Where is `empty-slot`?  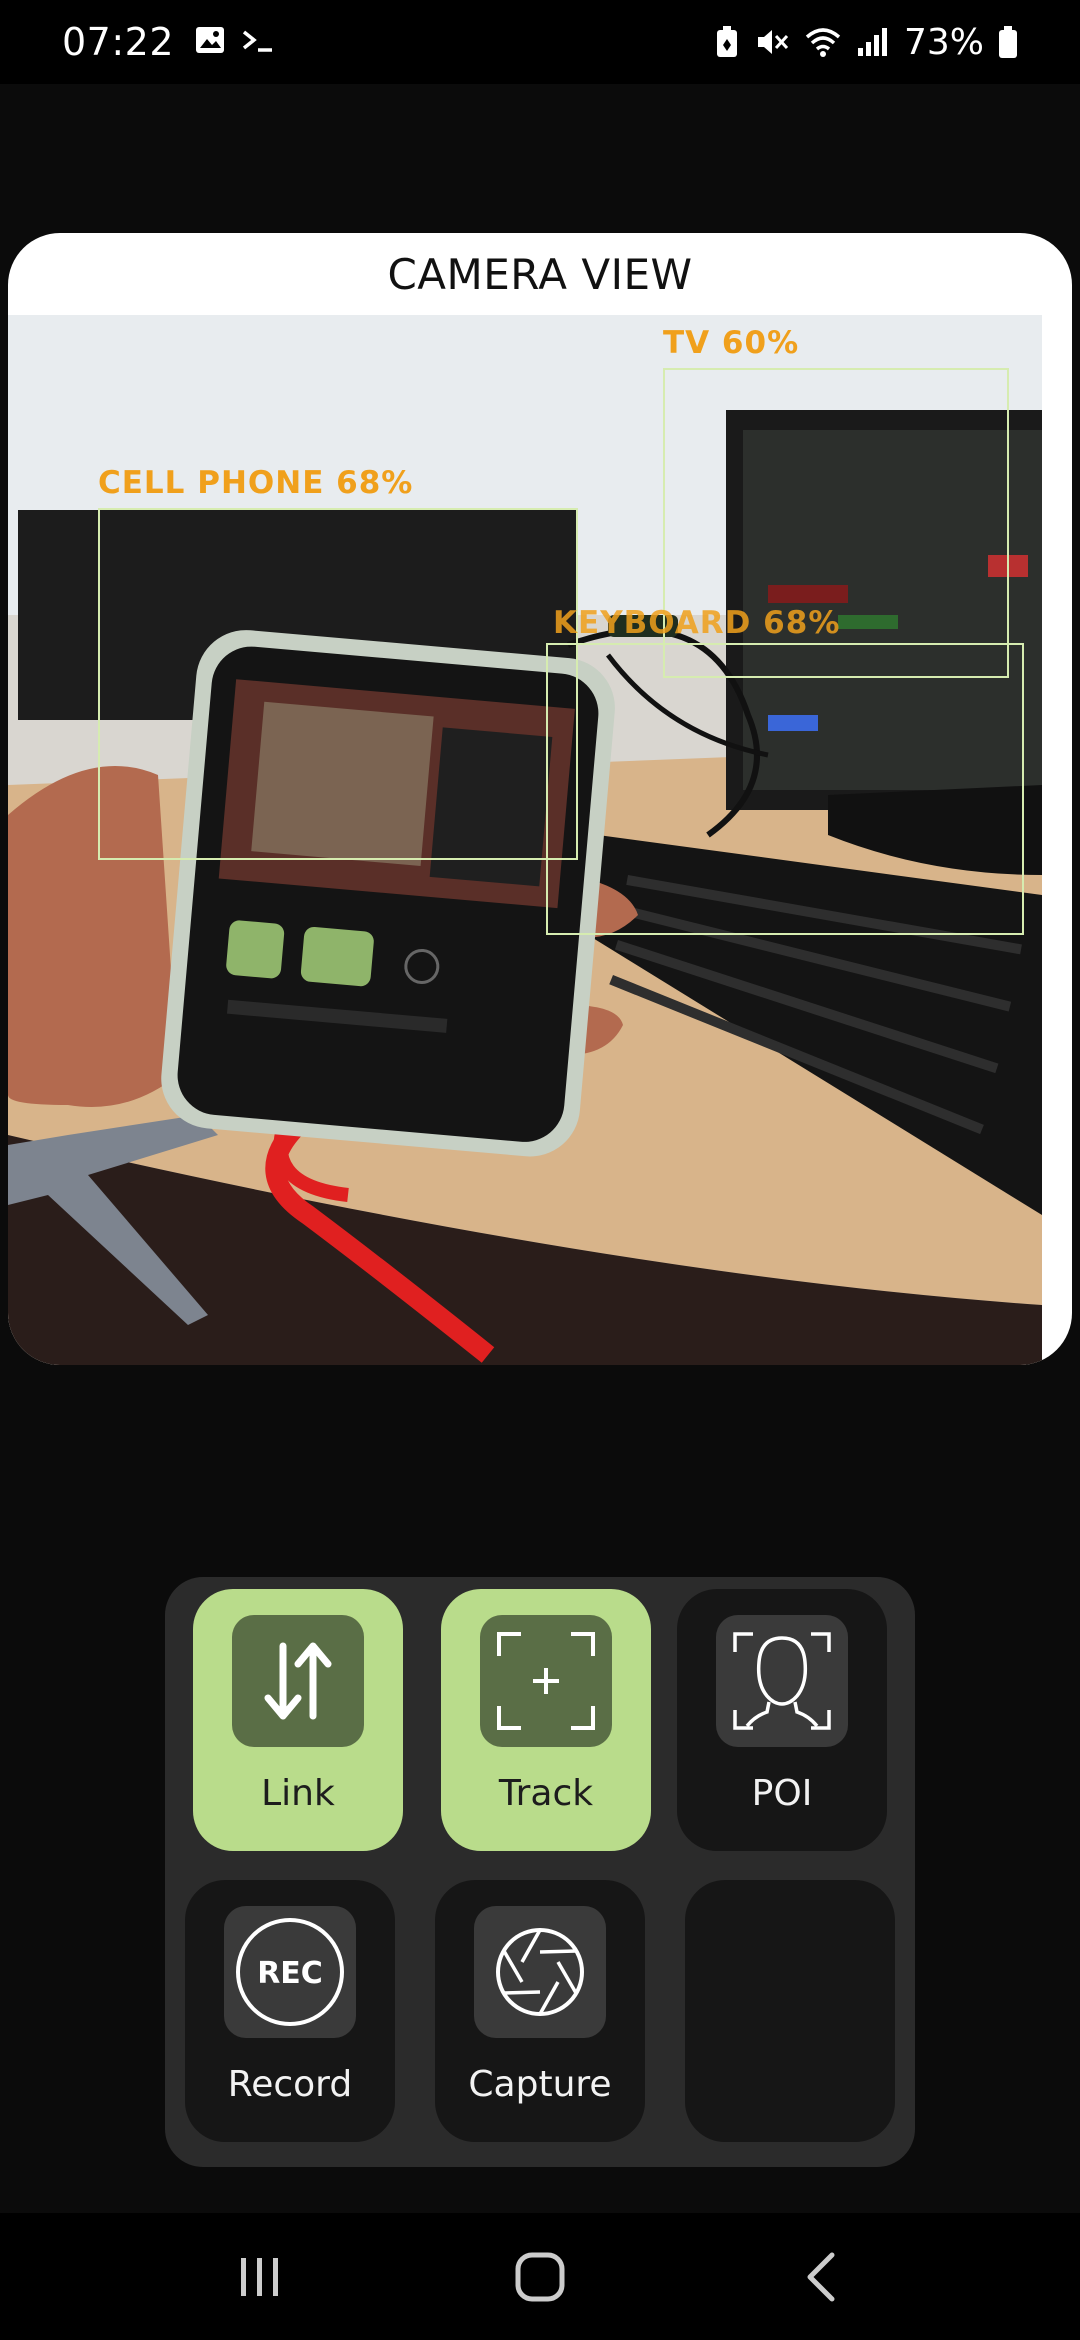
empty-slot is located at coordinates (790, 2011).